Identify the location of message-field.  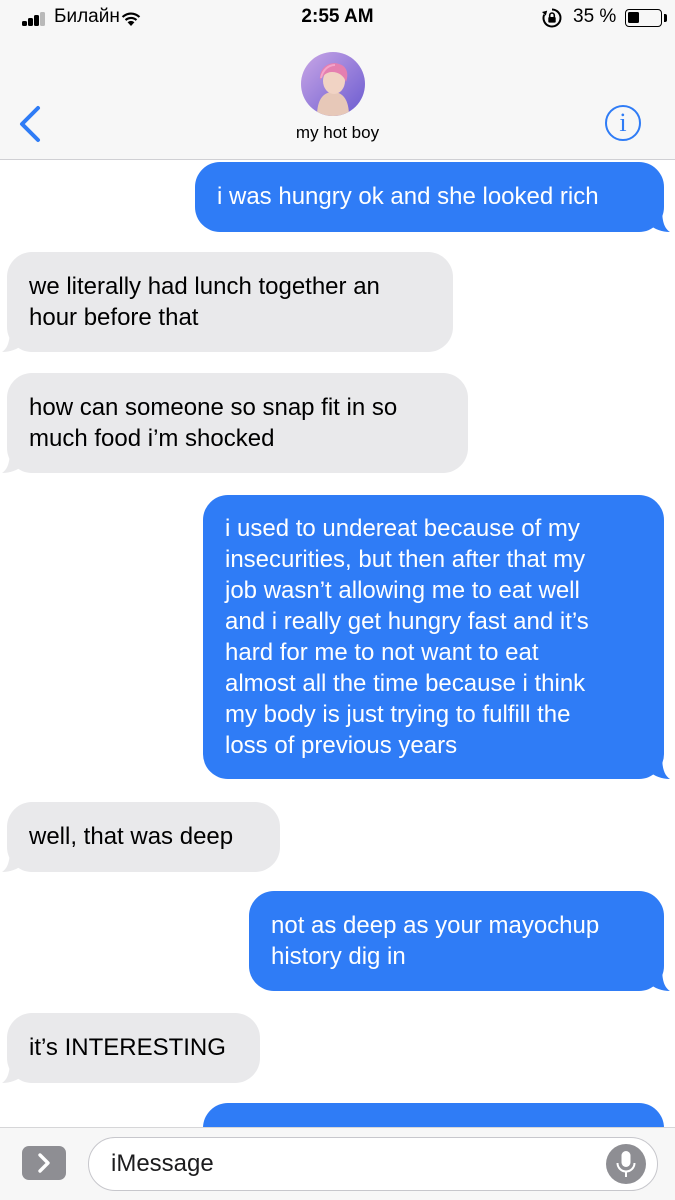
(373, 1164).